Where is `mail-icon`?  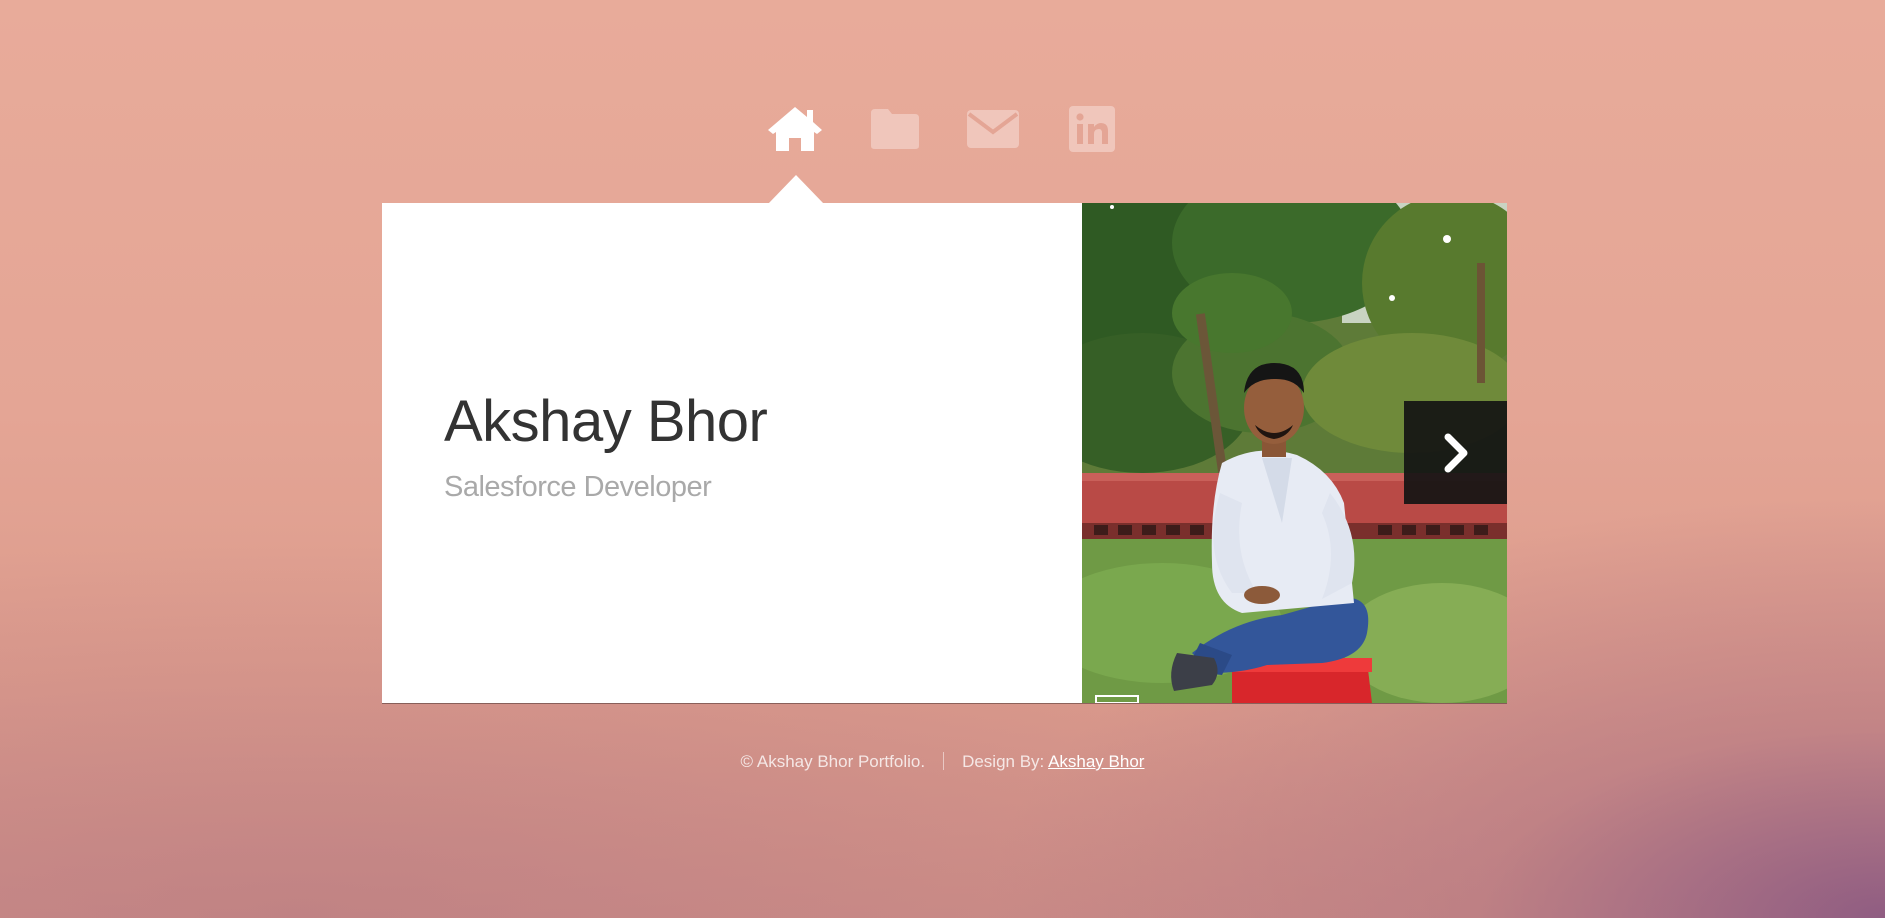 mail-icon is located at coordinates (993, 129).